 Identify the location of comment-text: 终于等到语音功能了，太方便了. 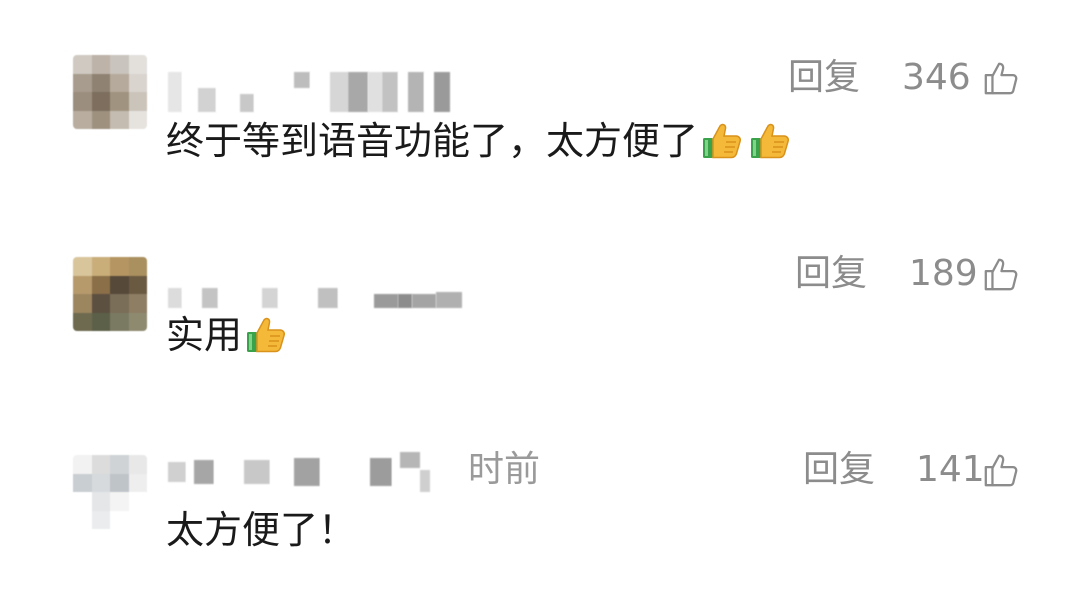
(480, 141).